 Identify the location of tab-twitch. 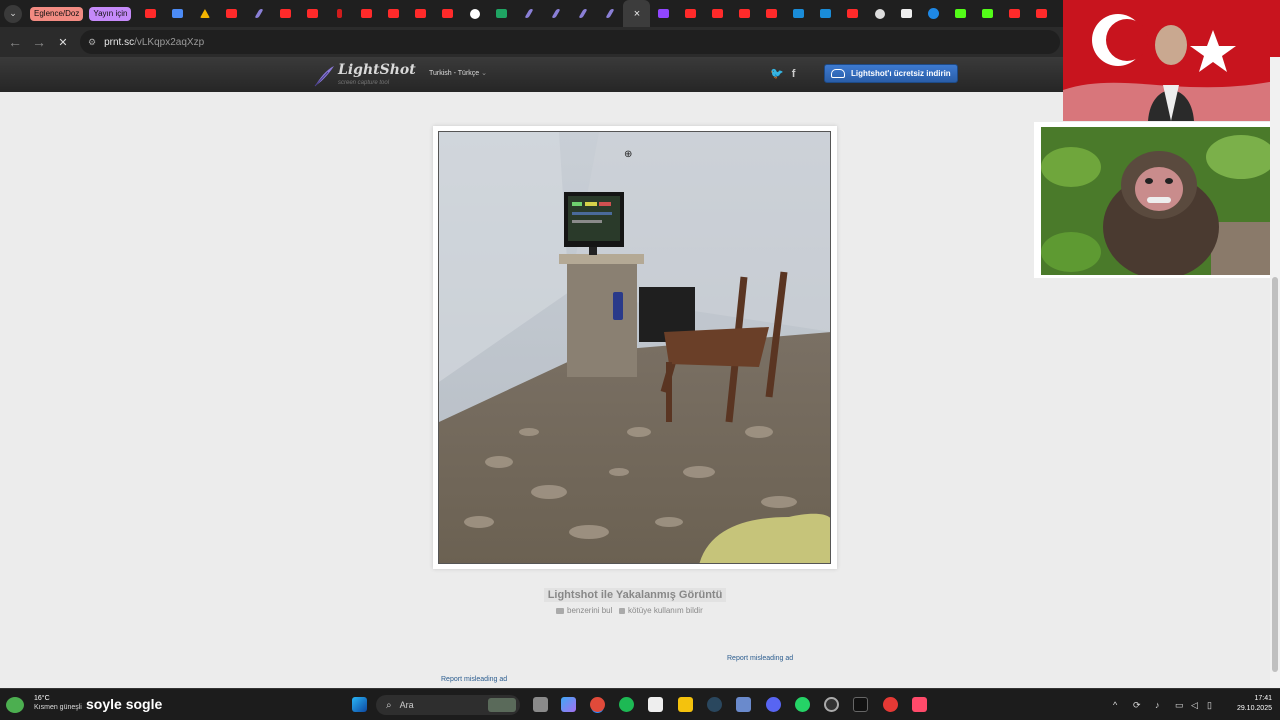
(663, 13).